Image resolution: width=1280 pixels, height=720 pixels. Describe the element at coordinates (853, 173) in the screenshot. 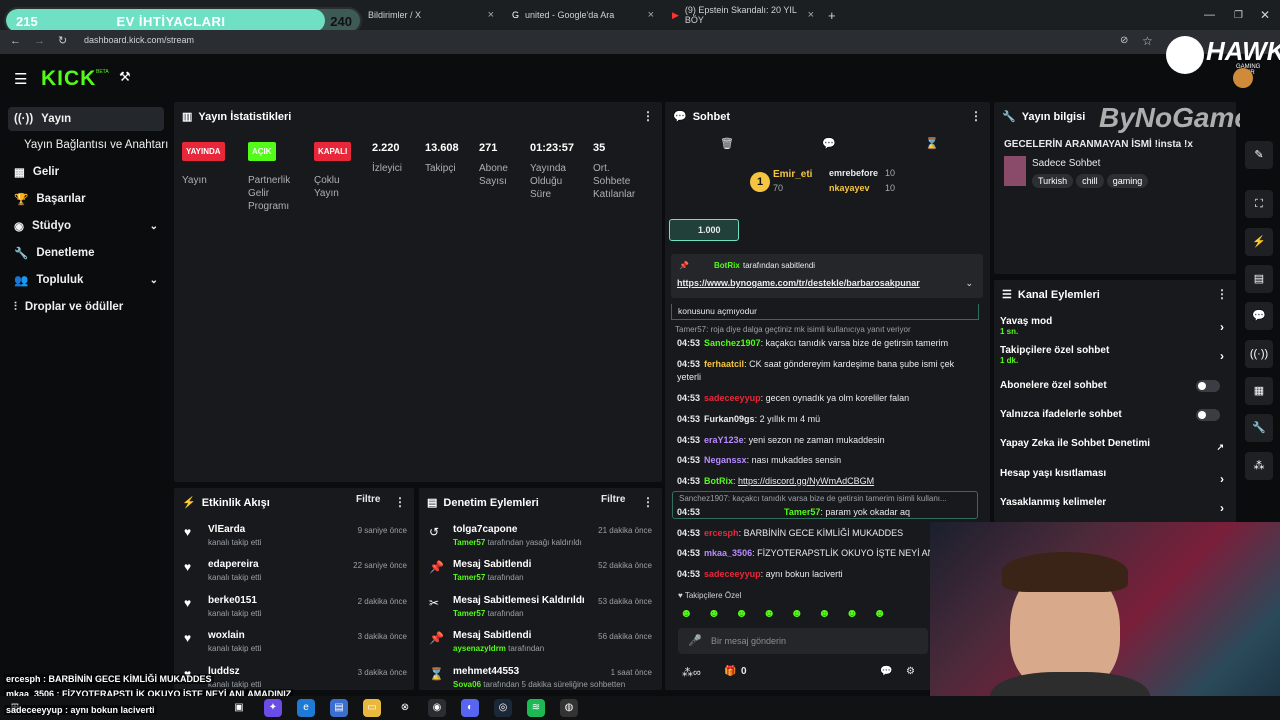

I see `leaderboard-name: emrebefore` at that location.